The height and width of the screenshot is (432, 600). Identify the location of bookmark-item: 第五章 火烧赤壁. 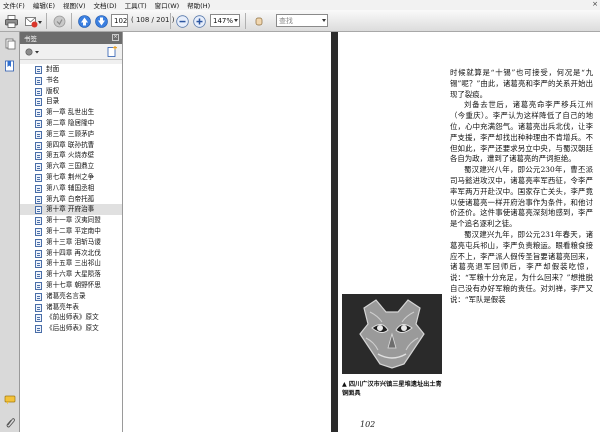
(71, 155).